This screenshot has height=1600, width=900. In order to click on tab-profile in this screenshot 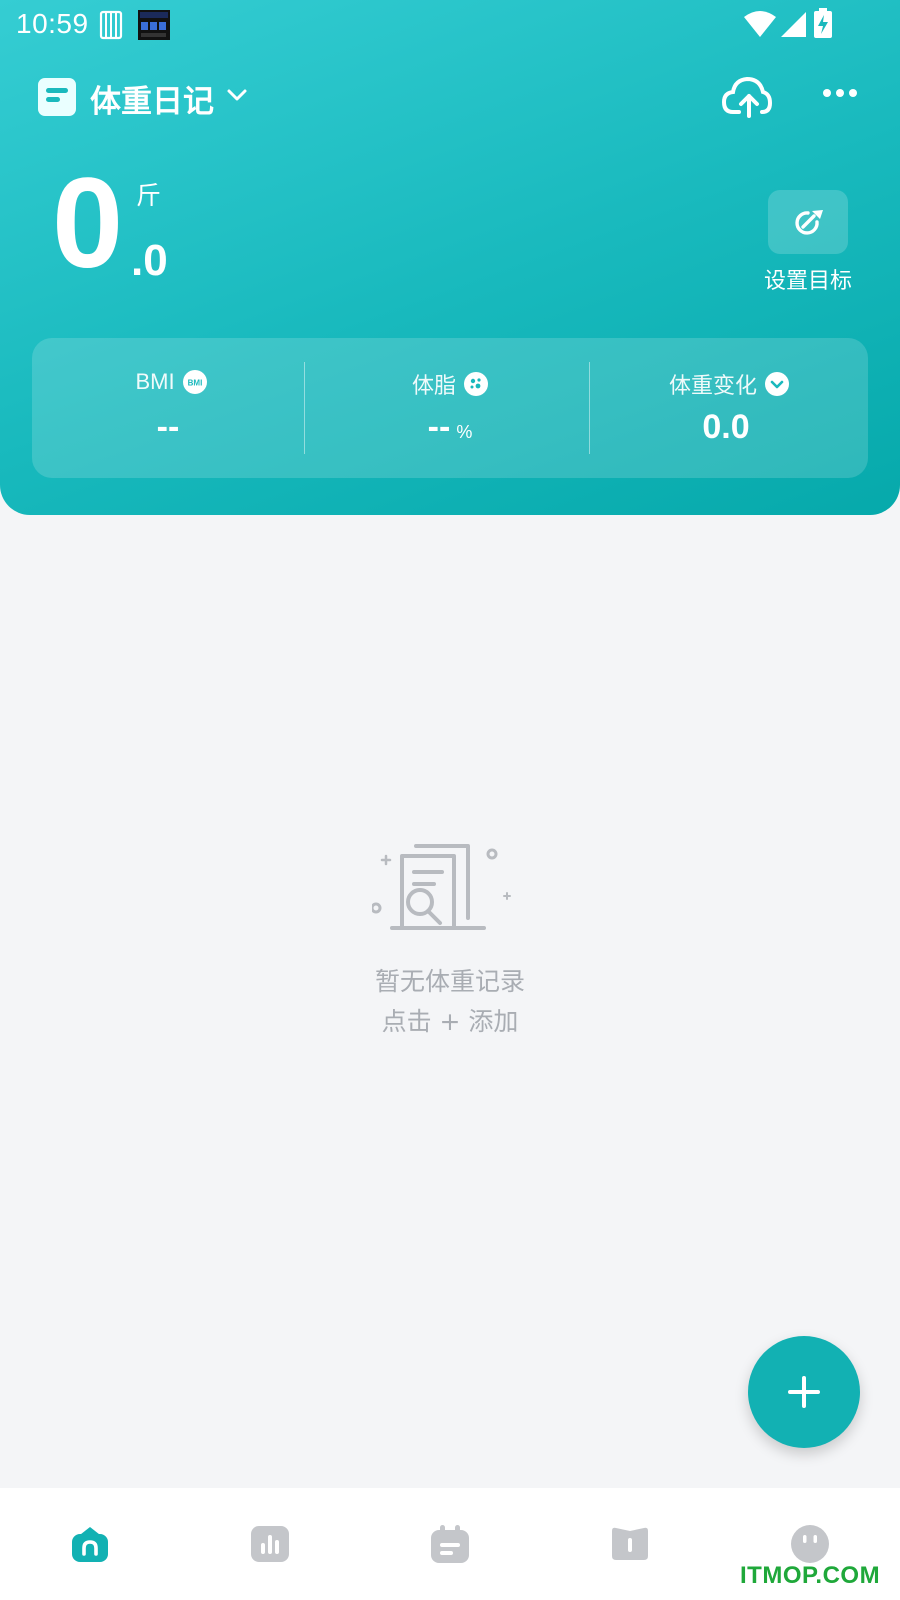, I will do `click(810, 1544)`.